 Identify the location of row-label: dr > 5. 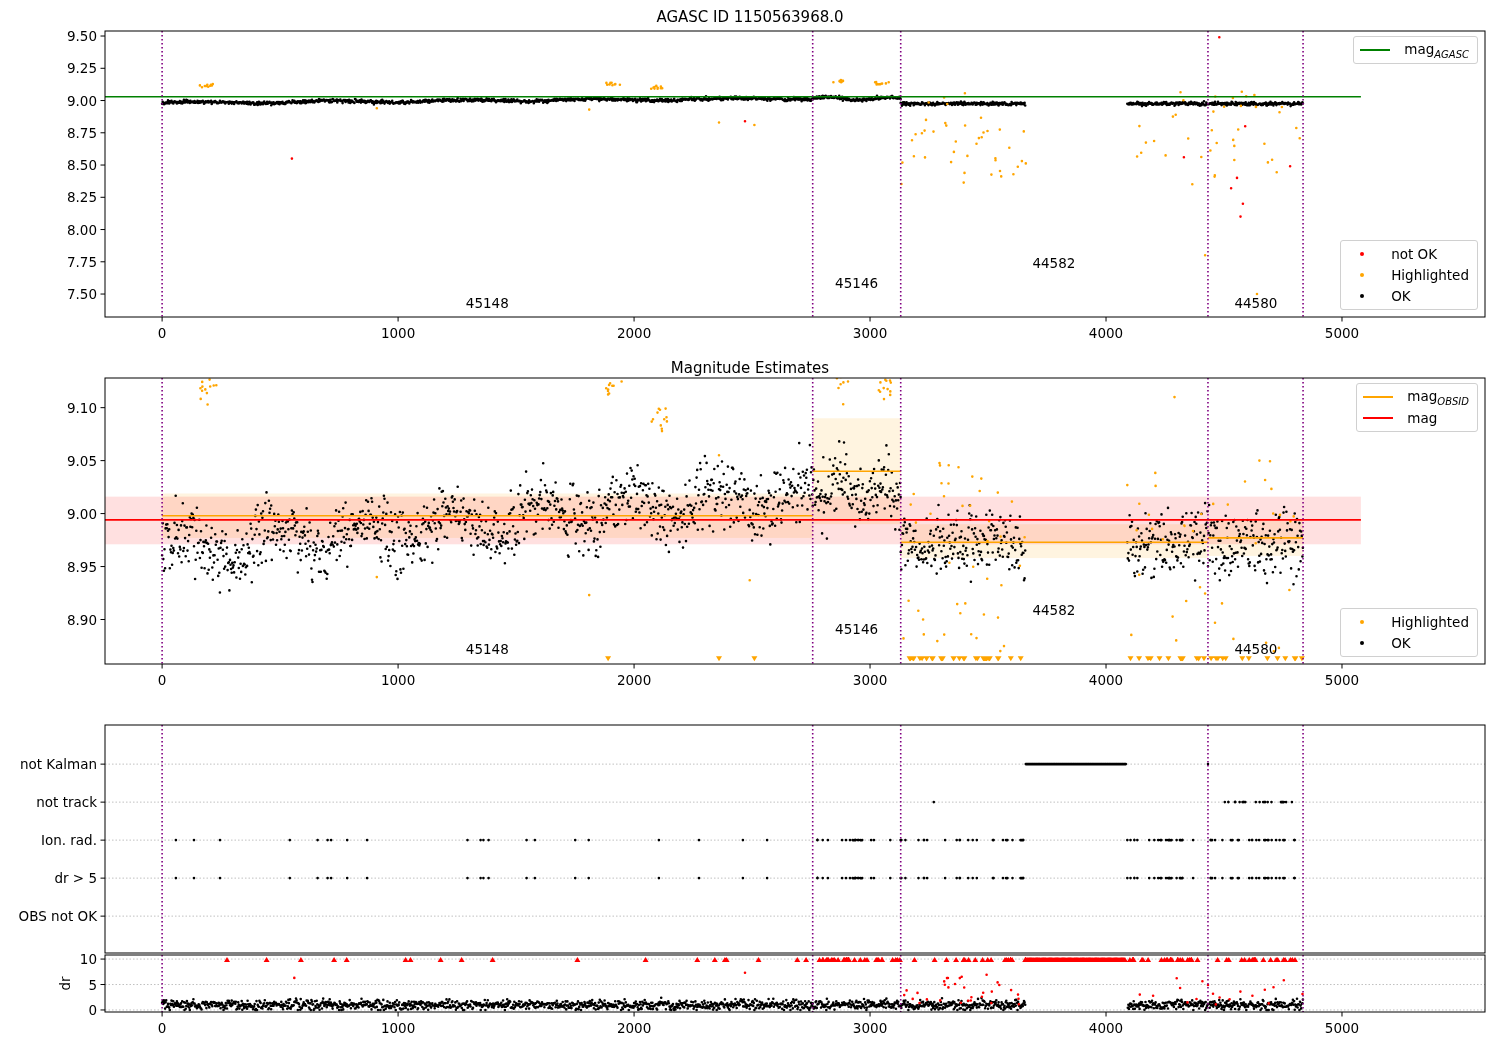
(75, 878).